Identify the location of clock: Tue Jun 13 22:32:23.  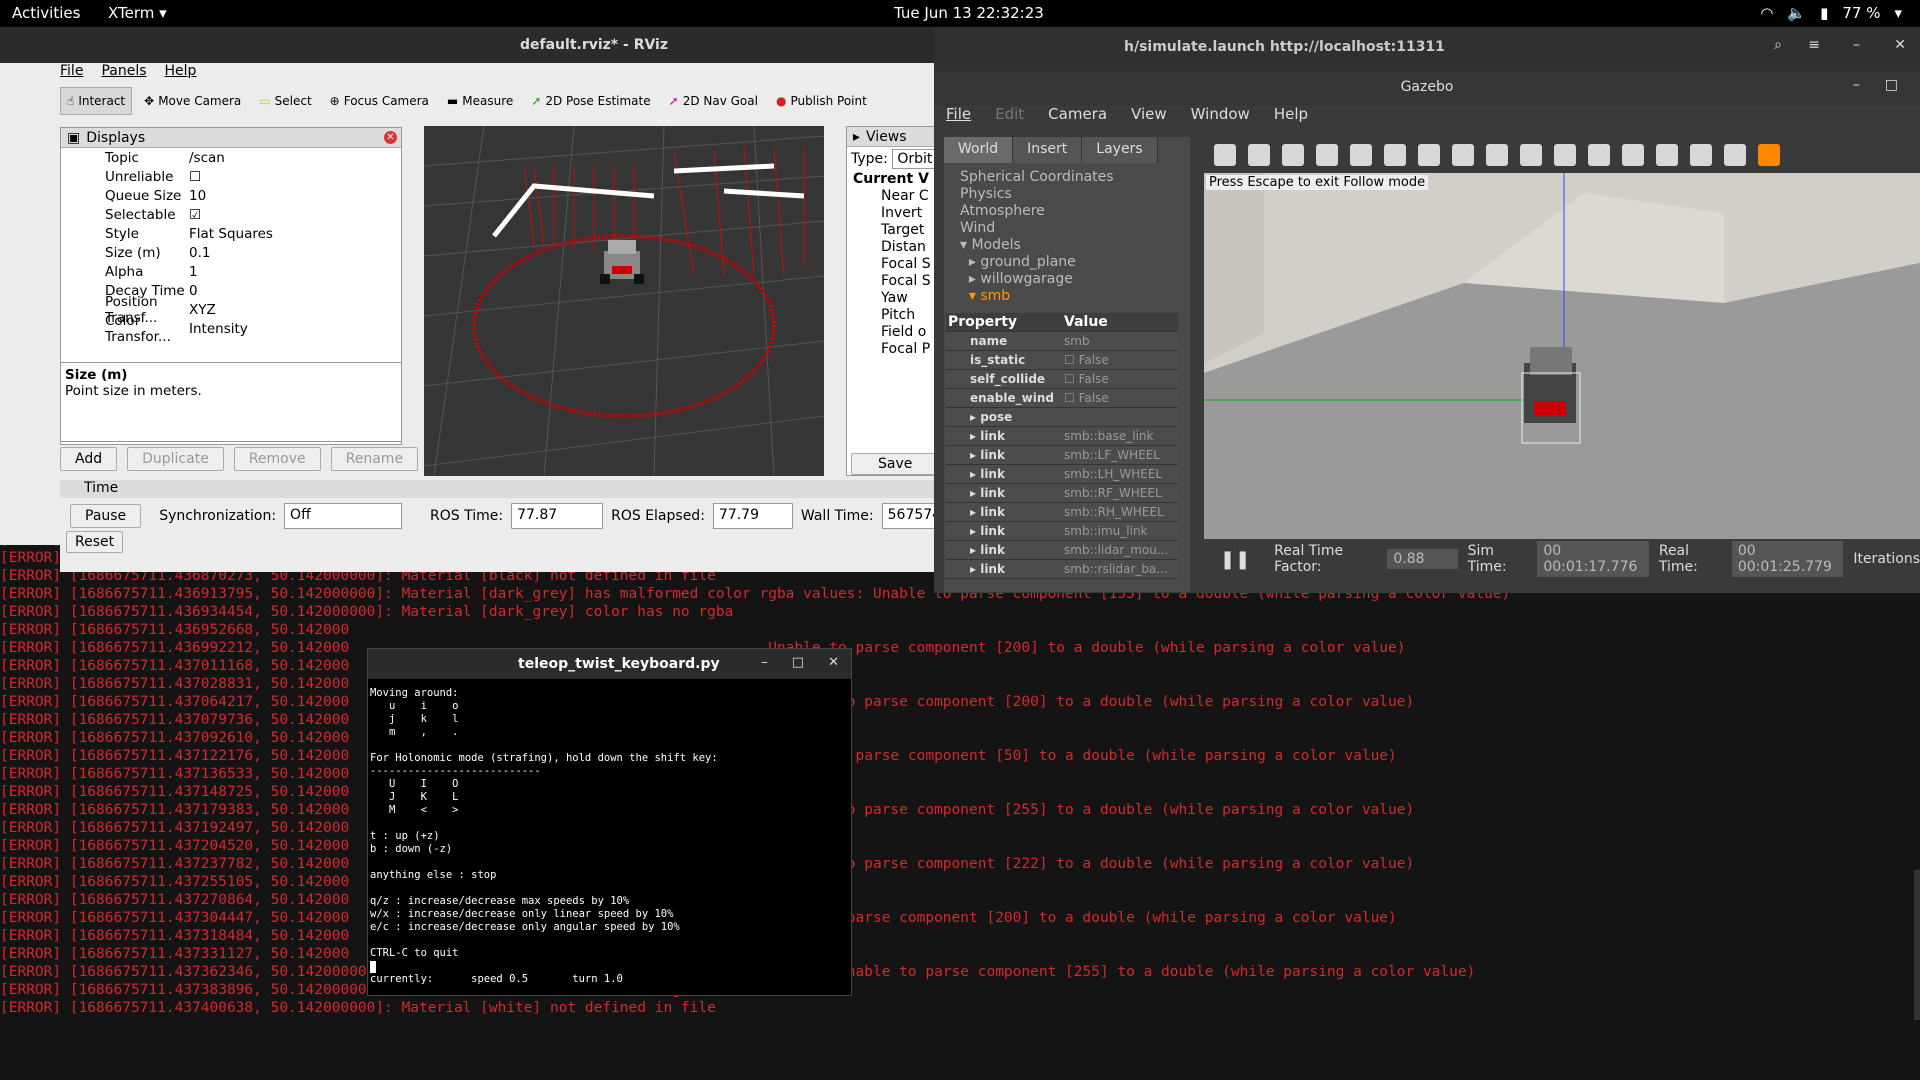
(969, 13).